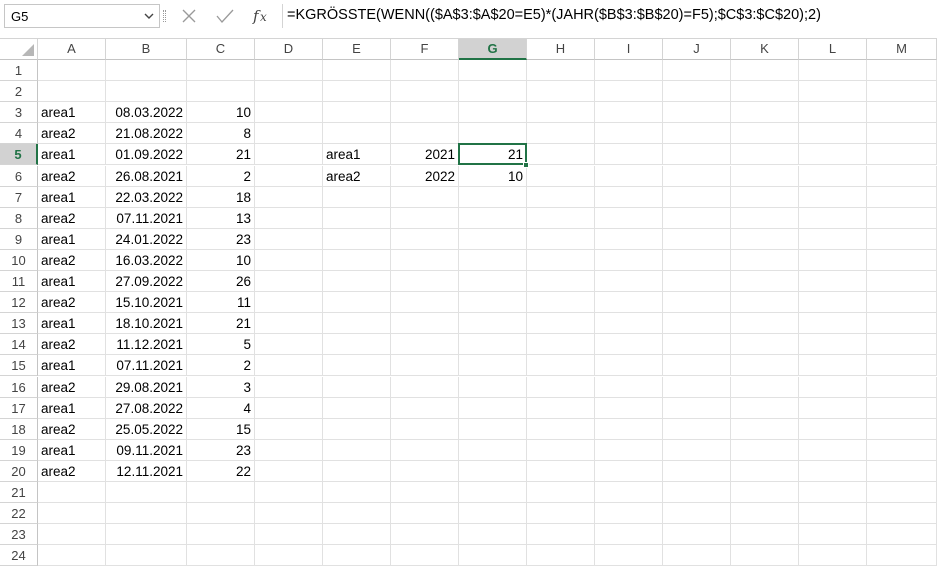  Describe the element at coordinates (765, 155) in the screenshot. I see `cell-k5` at that location.